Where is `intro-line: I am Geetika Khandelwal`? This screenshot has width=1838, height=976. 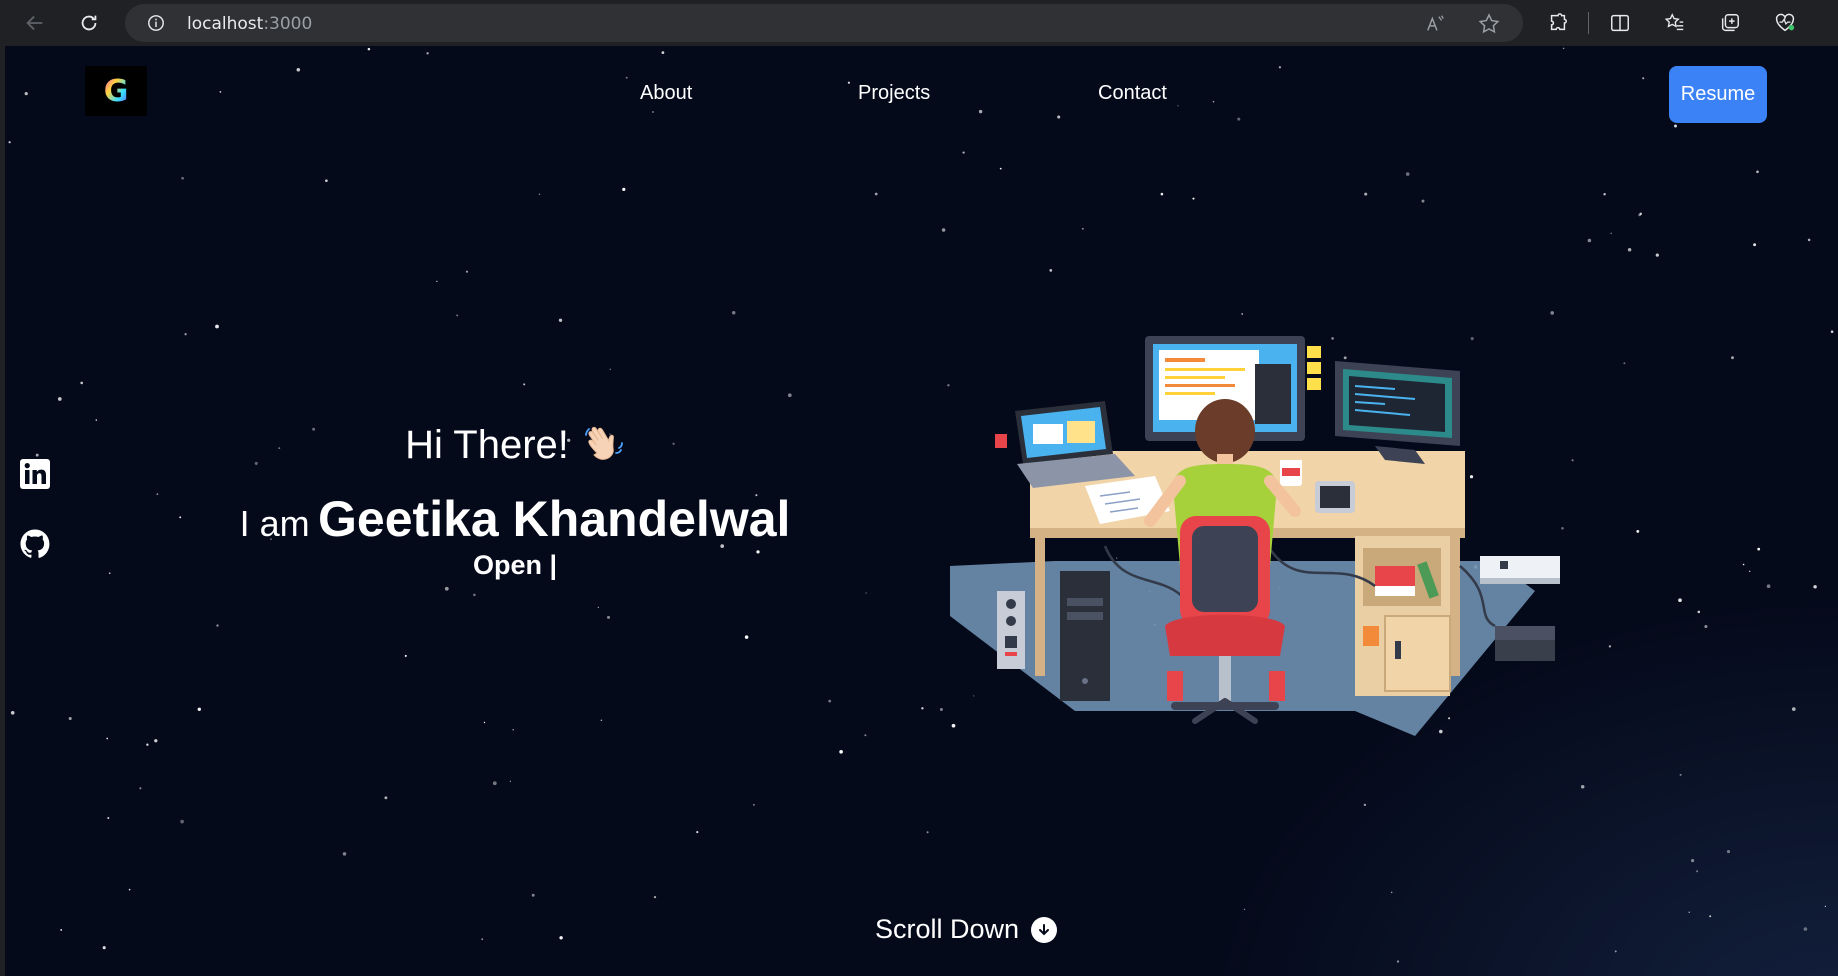
intro-line: I am Geetika Khandelwal is located at coordinates (515, 519).